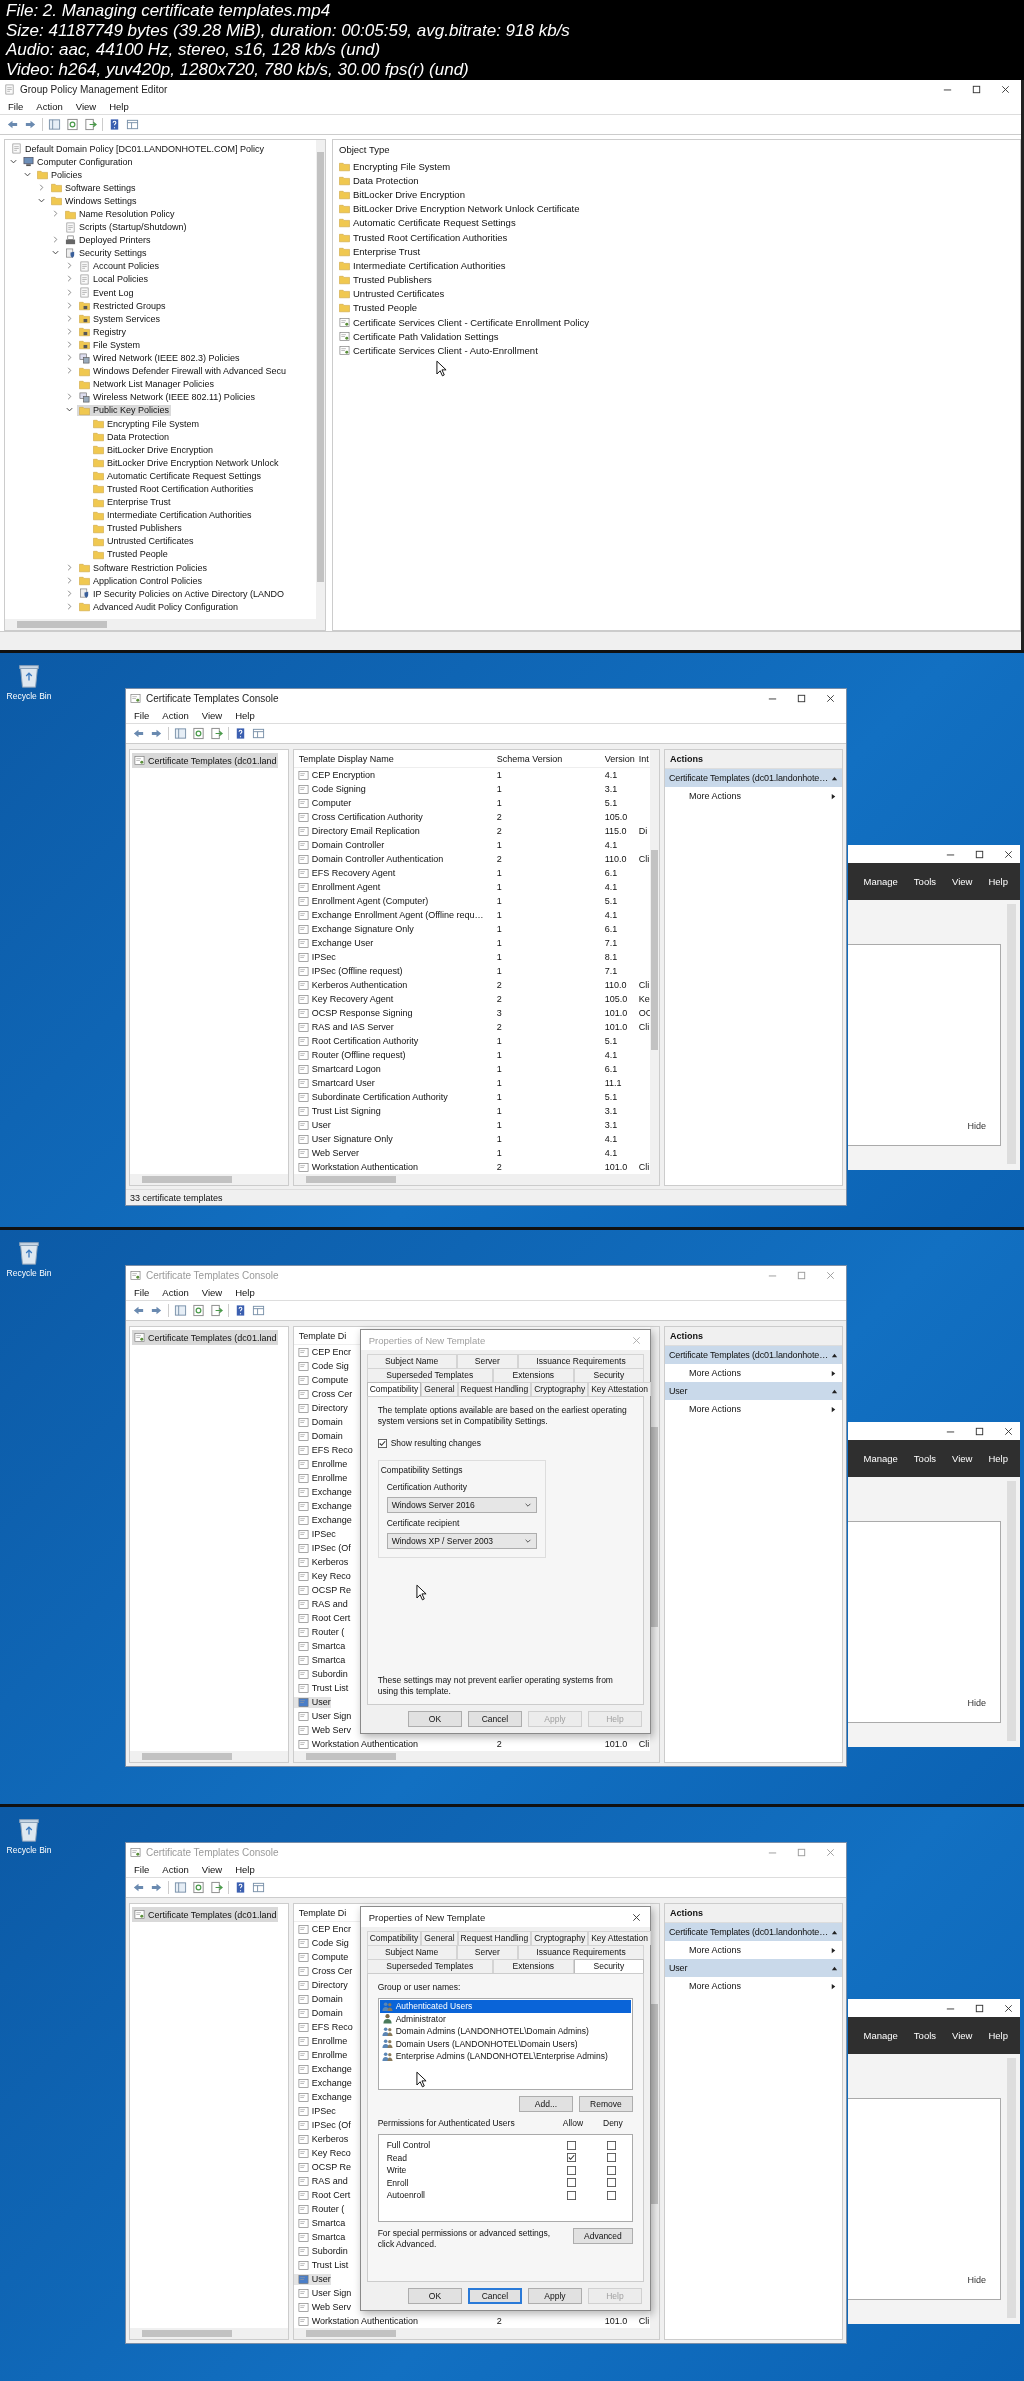  I want to click on tab: Issuance Requirements, so click(581, 1952).